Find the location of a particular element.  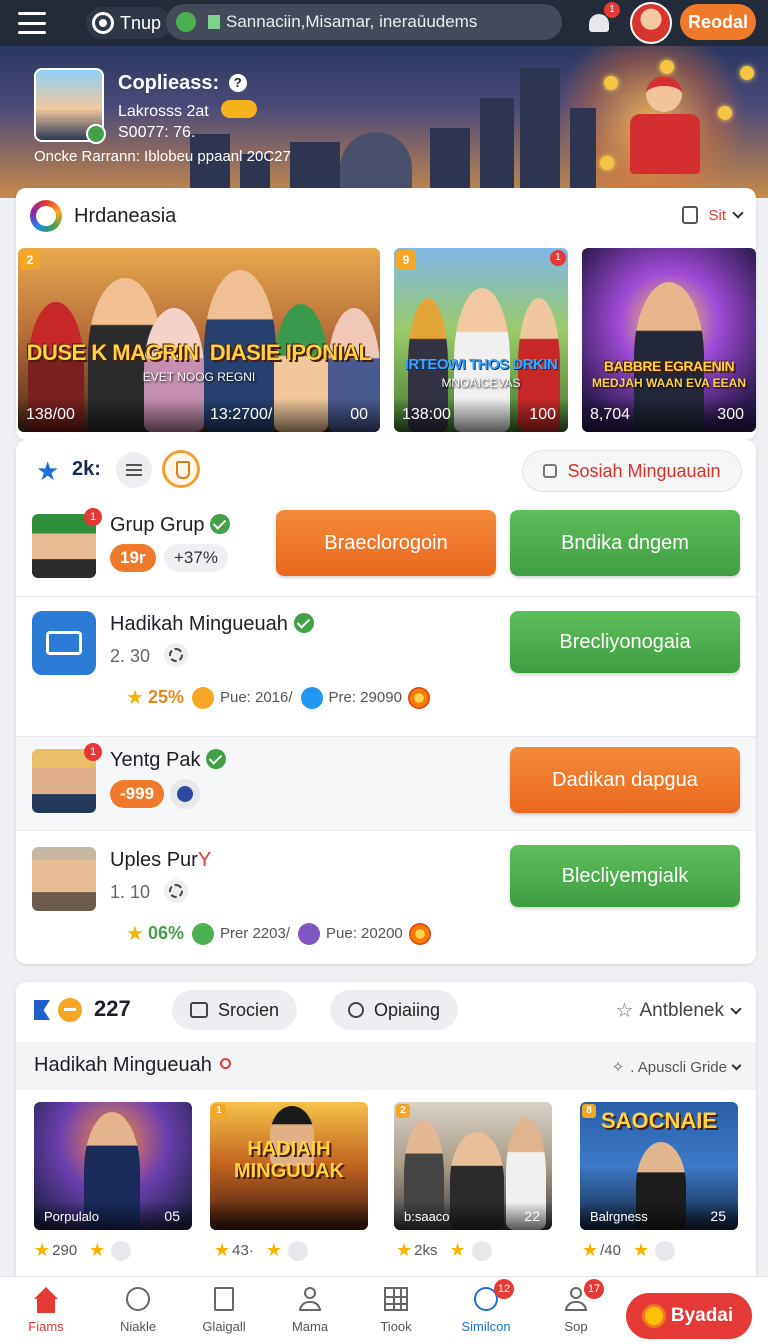

search-chip: Opiaiing is located at coordinates (394, 1010).